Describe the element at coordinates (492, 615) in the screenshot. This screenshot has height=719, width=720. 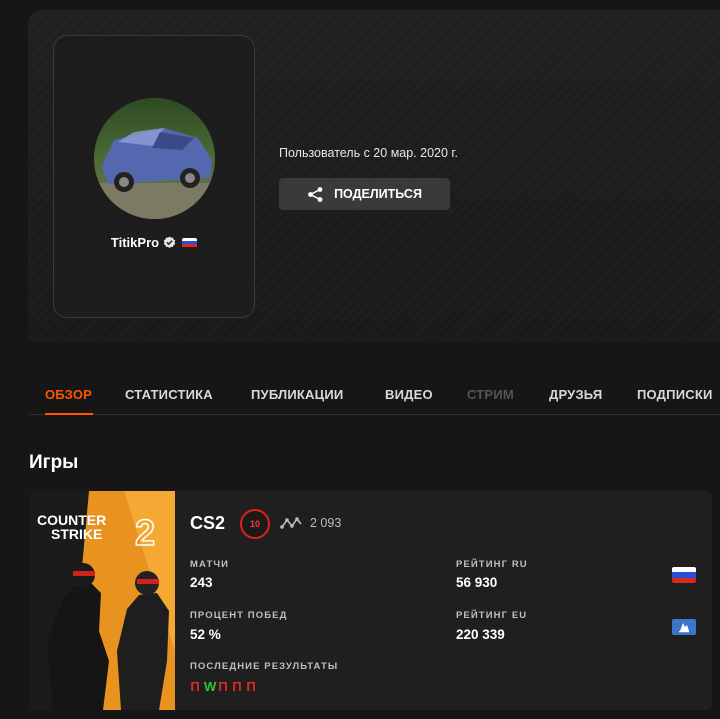
I see `rating-eu-label: РЕЙТИНГ EU` at that location.